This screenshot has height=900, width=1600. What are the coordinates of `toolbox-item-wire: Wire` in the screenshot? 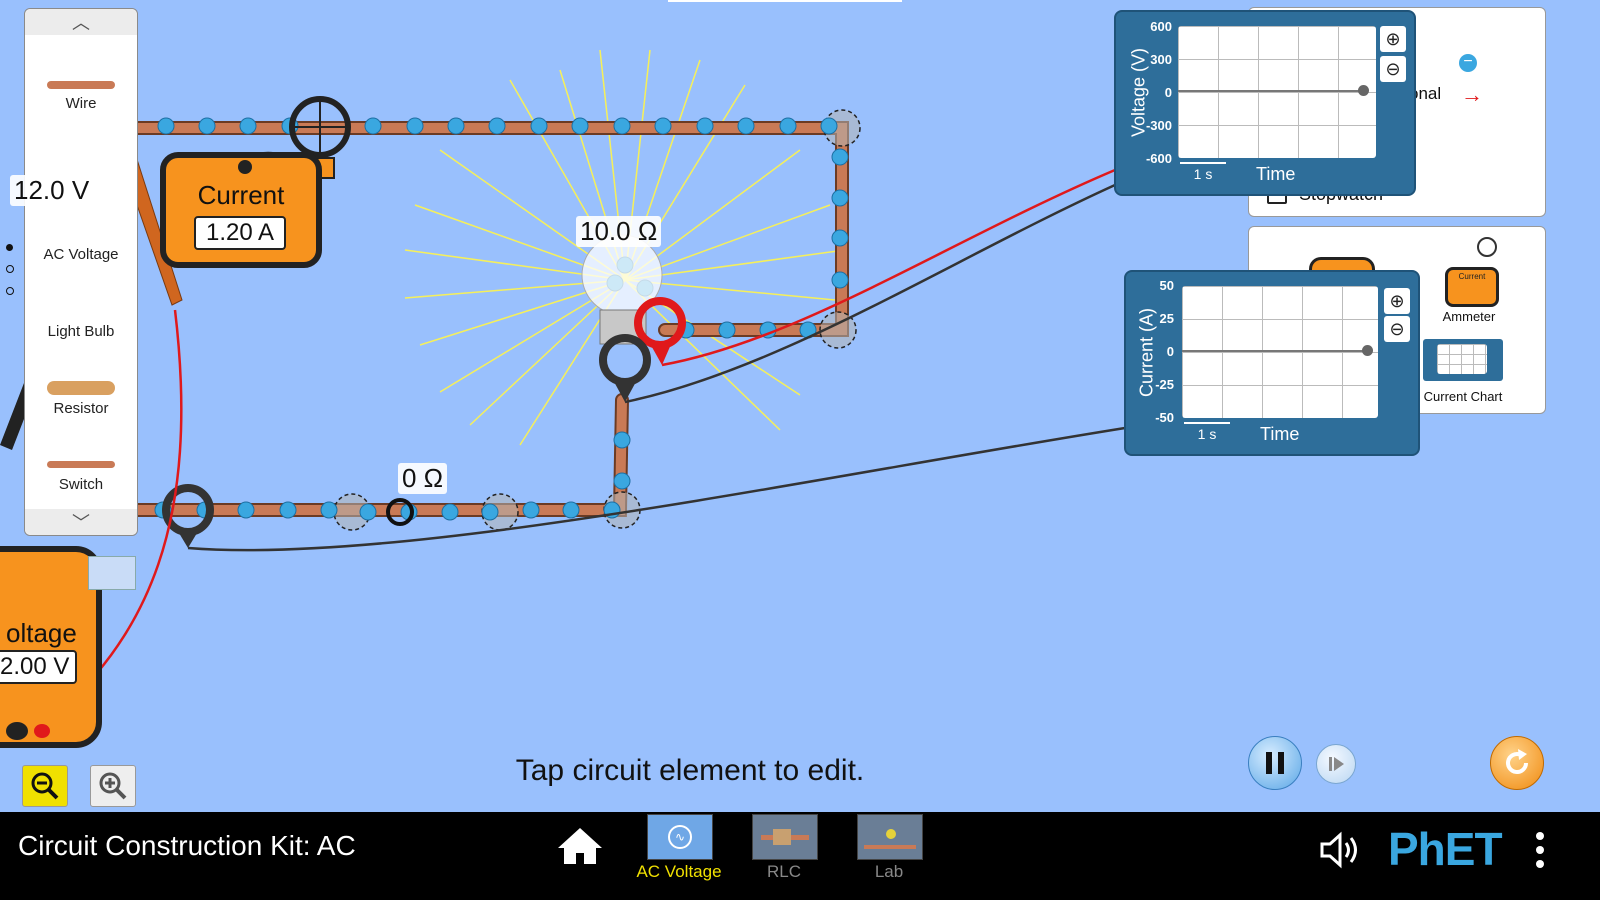 It's located at (81, 103).